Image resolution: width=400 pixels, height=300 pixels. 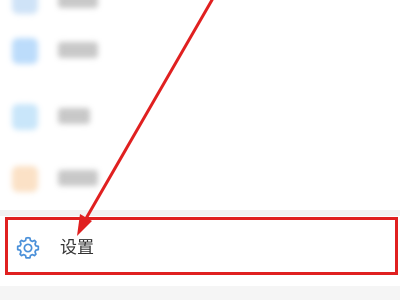 I want to click on bottom-bar, so click(x=200, y=293).